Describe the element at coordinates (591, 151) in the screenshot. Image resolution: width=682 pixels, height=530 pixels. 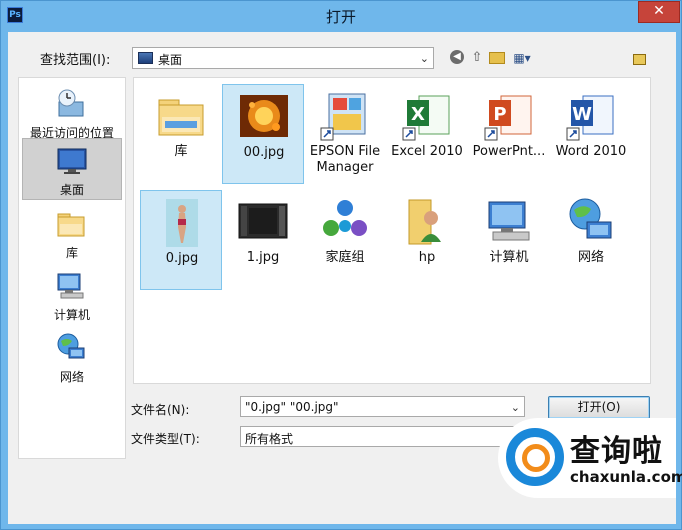
I see `file-label: Word 2010` at that location.